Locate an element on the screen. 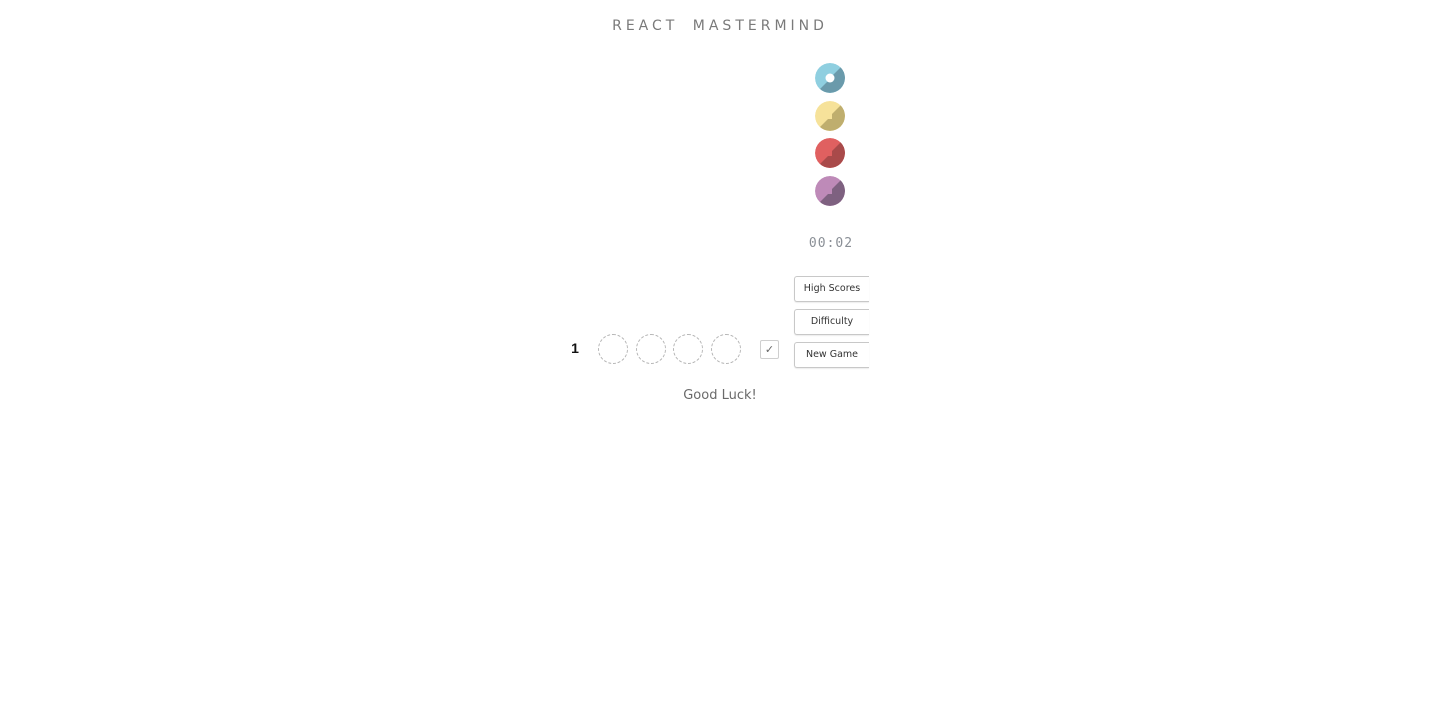 The image size is (1440, 703). status-message: Good Luck! is located at coordinates (720, 395).